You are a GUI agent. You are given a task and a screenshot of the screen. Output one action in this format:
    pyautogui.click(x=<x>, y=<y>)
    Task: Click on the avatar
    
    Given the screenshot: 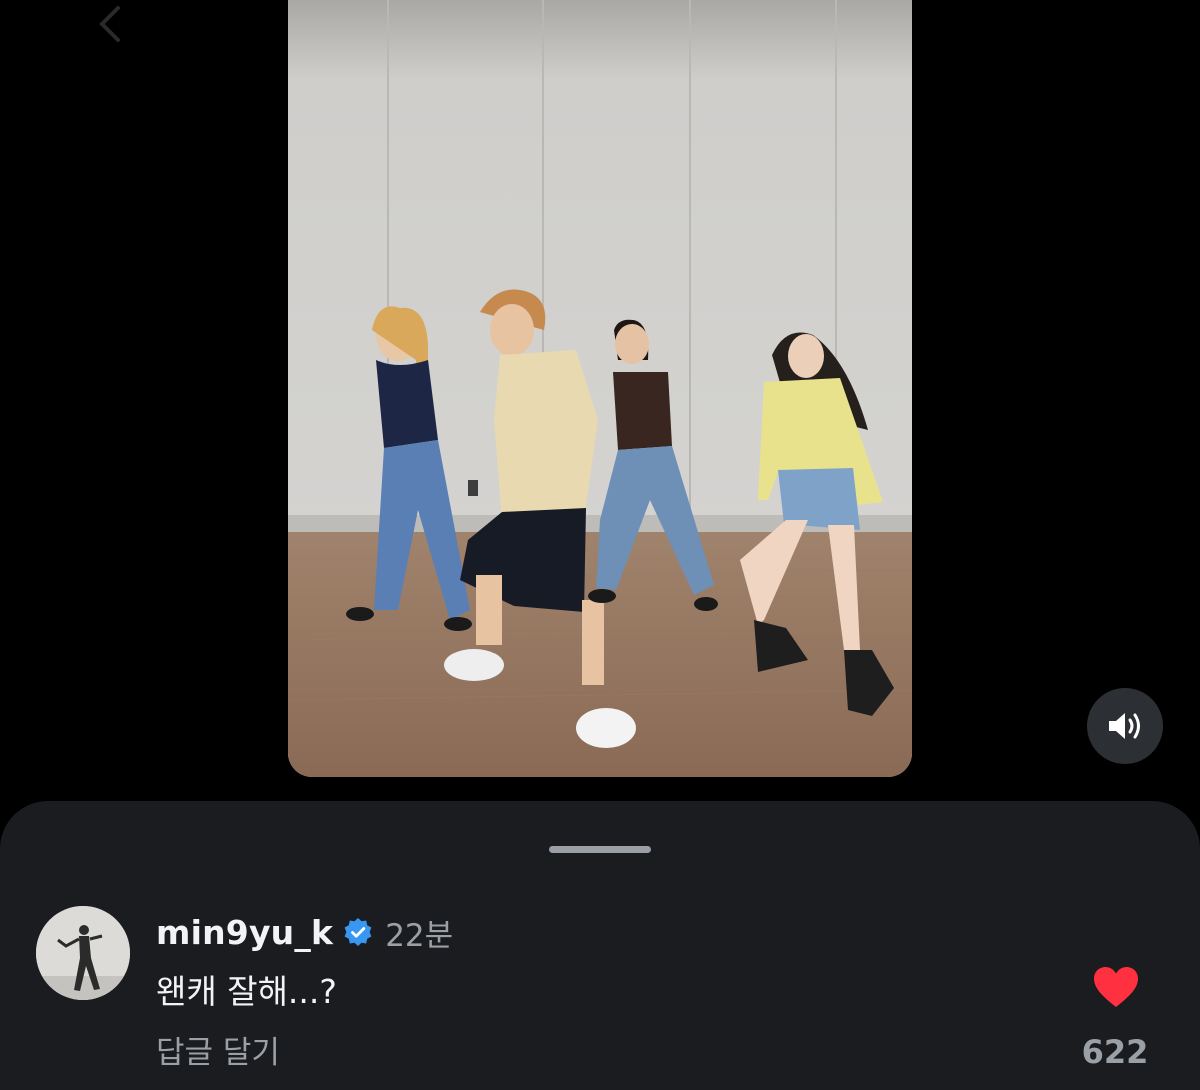 What is the action you would take?
    pyautogui.click(x=83, y=953)
    